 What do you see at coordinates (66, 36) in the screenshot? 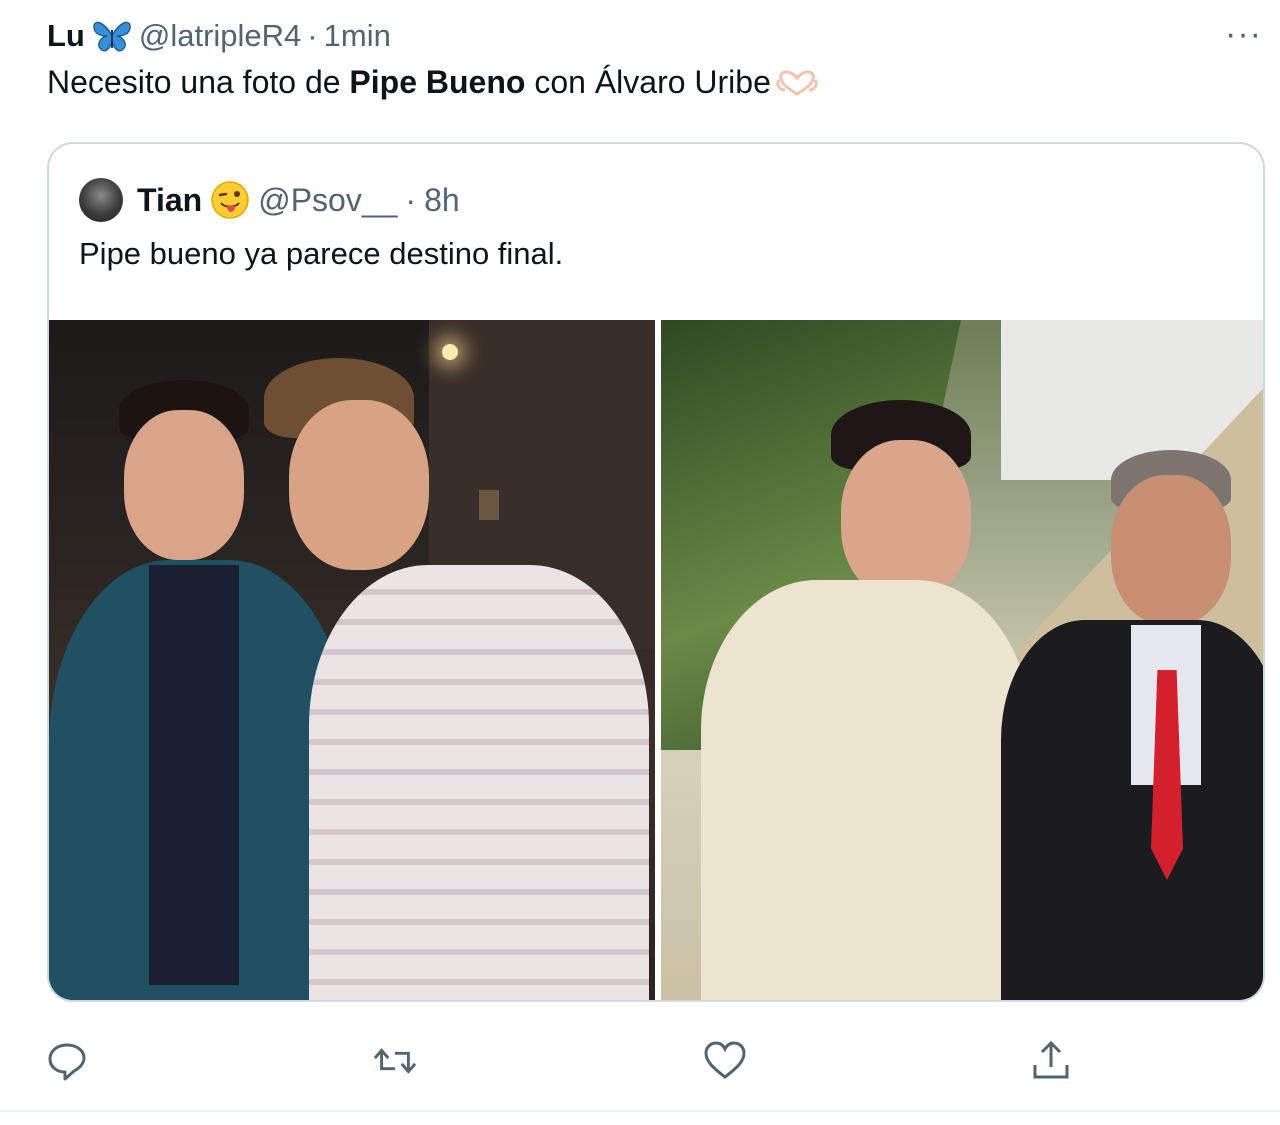
I see `author-name: Lu` at bounding box center [66, 36].